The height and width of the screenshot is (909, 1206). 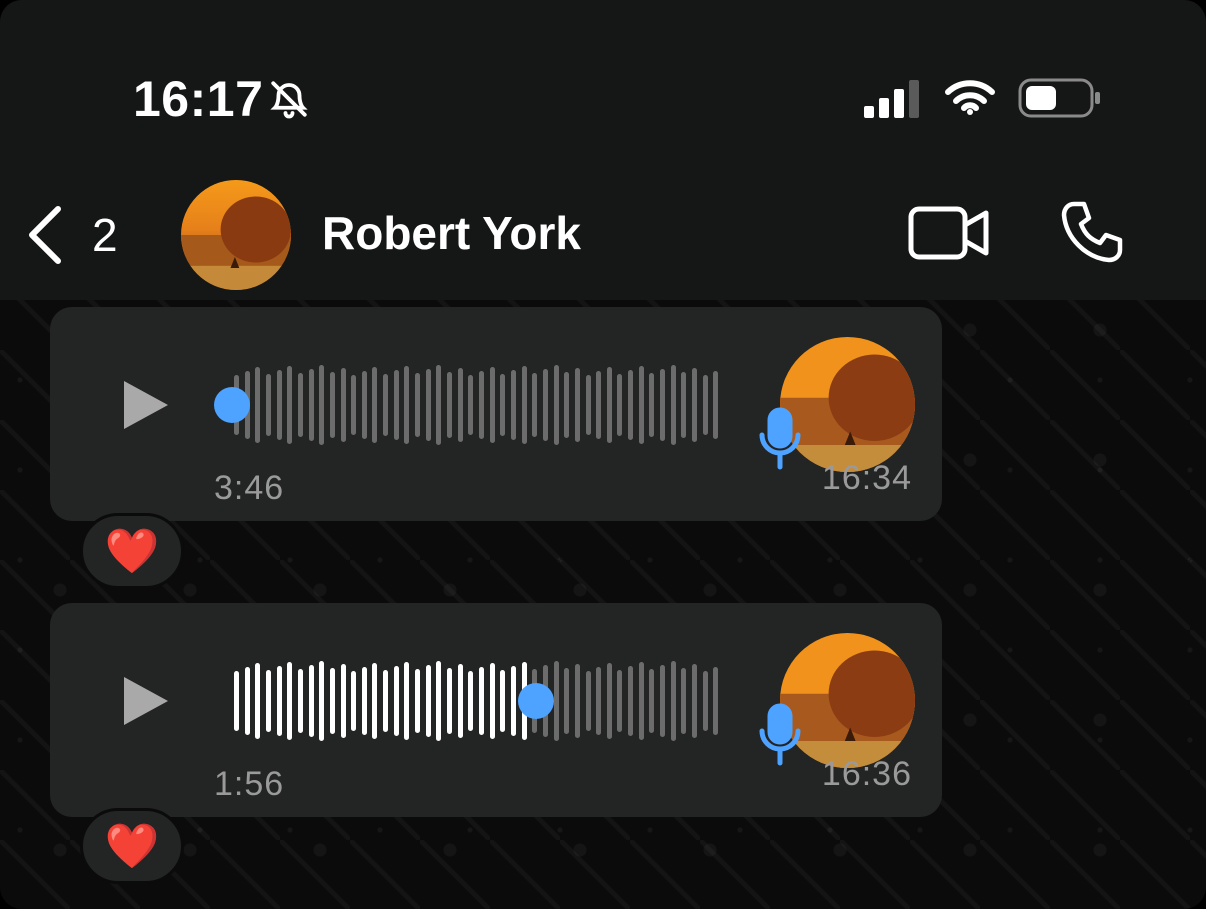 I want to click on voice-call-icon, so click(x=1092, y=232).